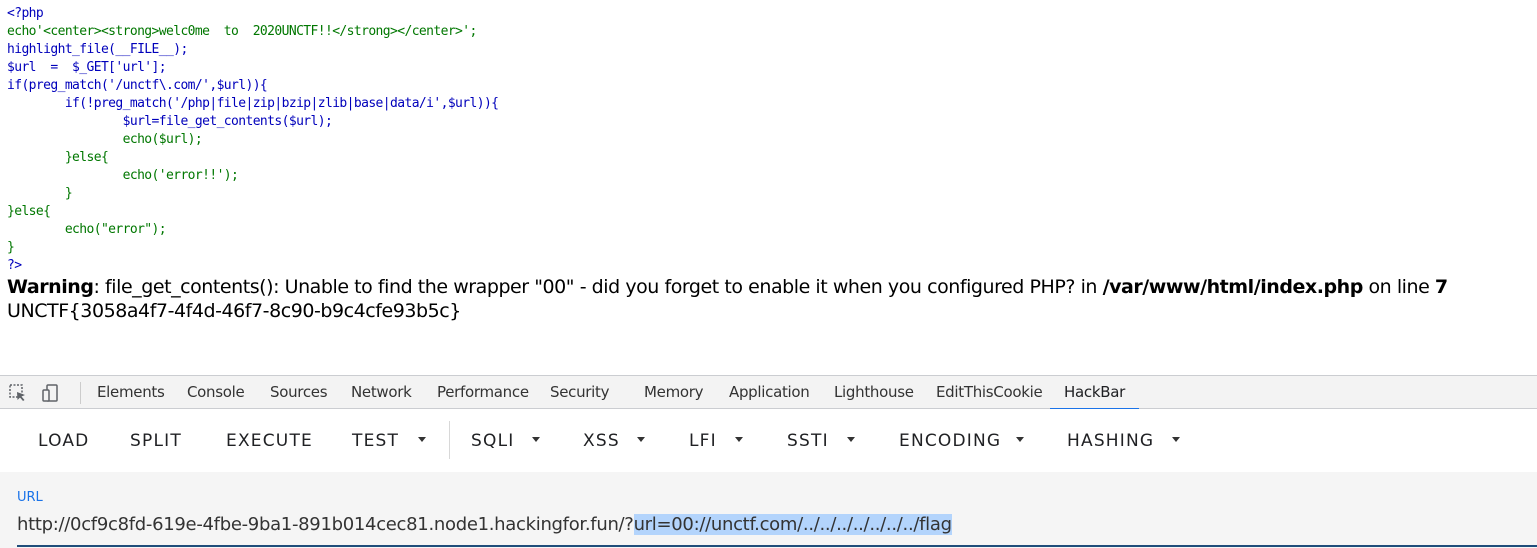 Image resolution: width=1537 pixels, height=548 pixels. I want to click on tab-sources: Sources, so click(299, 392).